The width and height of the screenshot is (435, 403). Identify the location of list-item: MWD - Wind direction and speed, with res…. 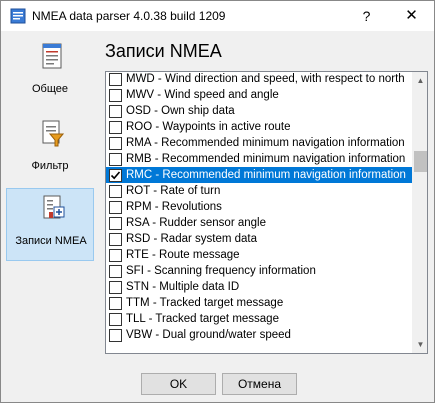
(259, 79).